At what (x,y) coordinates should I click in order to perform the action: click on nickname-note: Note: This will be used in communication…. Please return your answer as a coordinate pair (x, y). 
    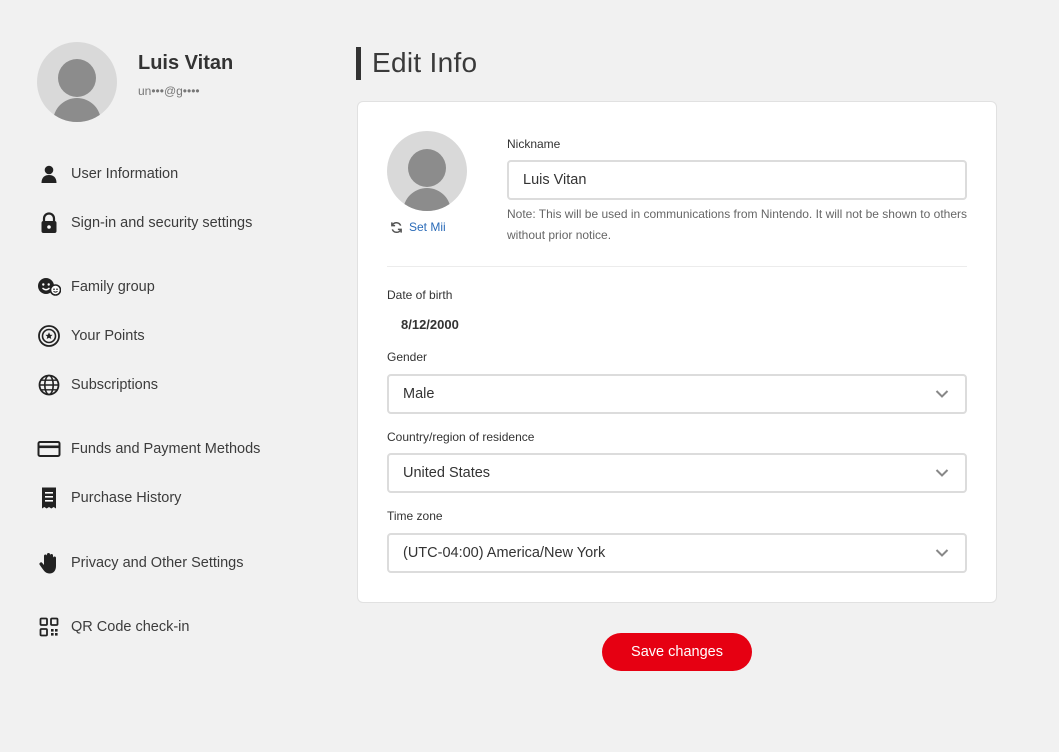
    Looking at the image, I should click on (737, 224).